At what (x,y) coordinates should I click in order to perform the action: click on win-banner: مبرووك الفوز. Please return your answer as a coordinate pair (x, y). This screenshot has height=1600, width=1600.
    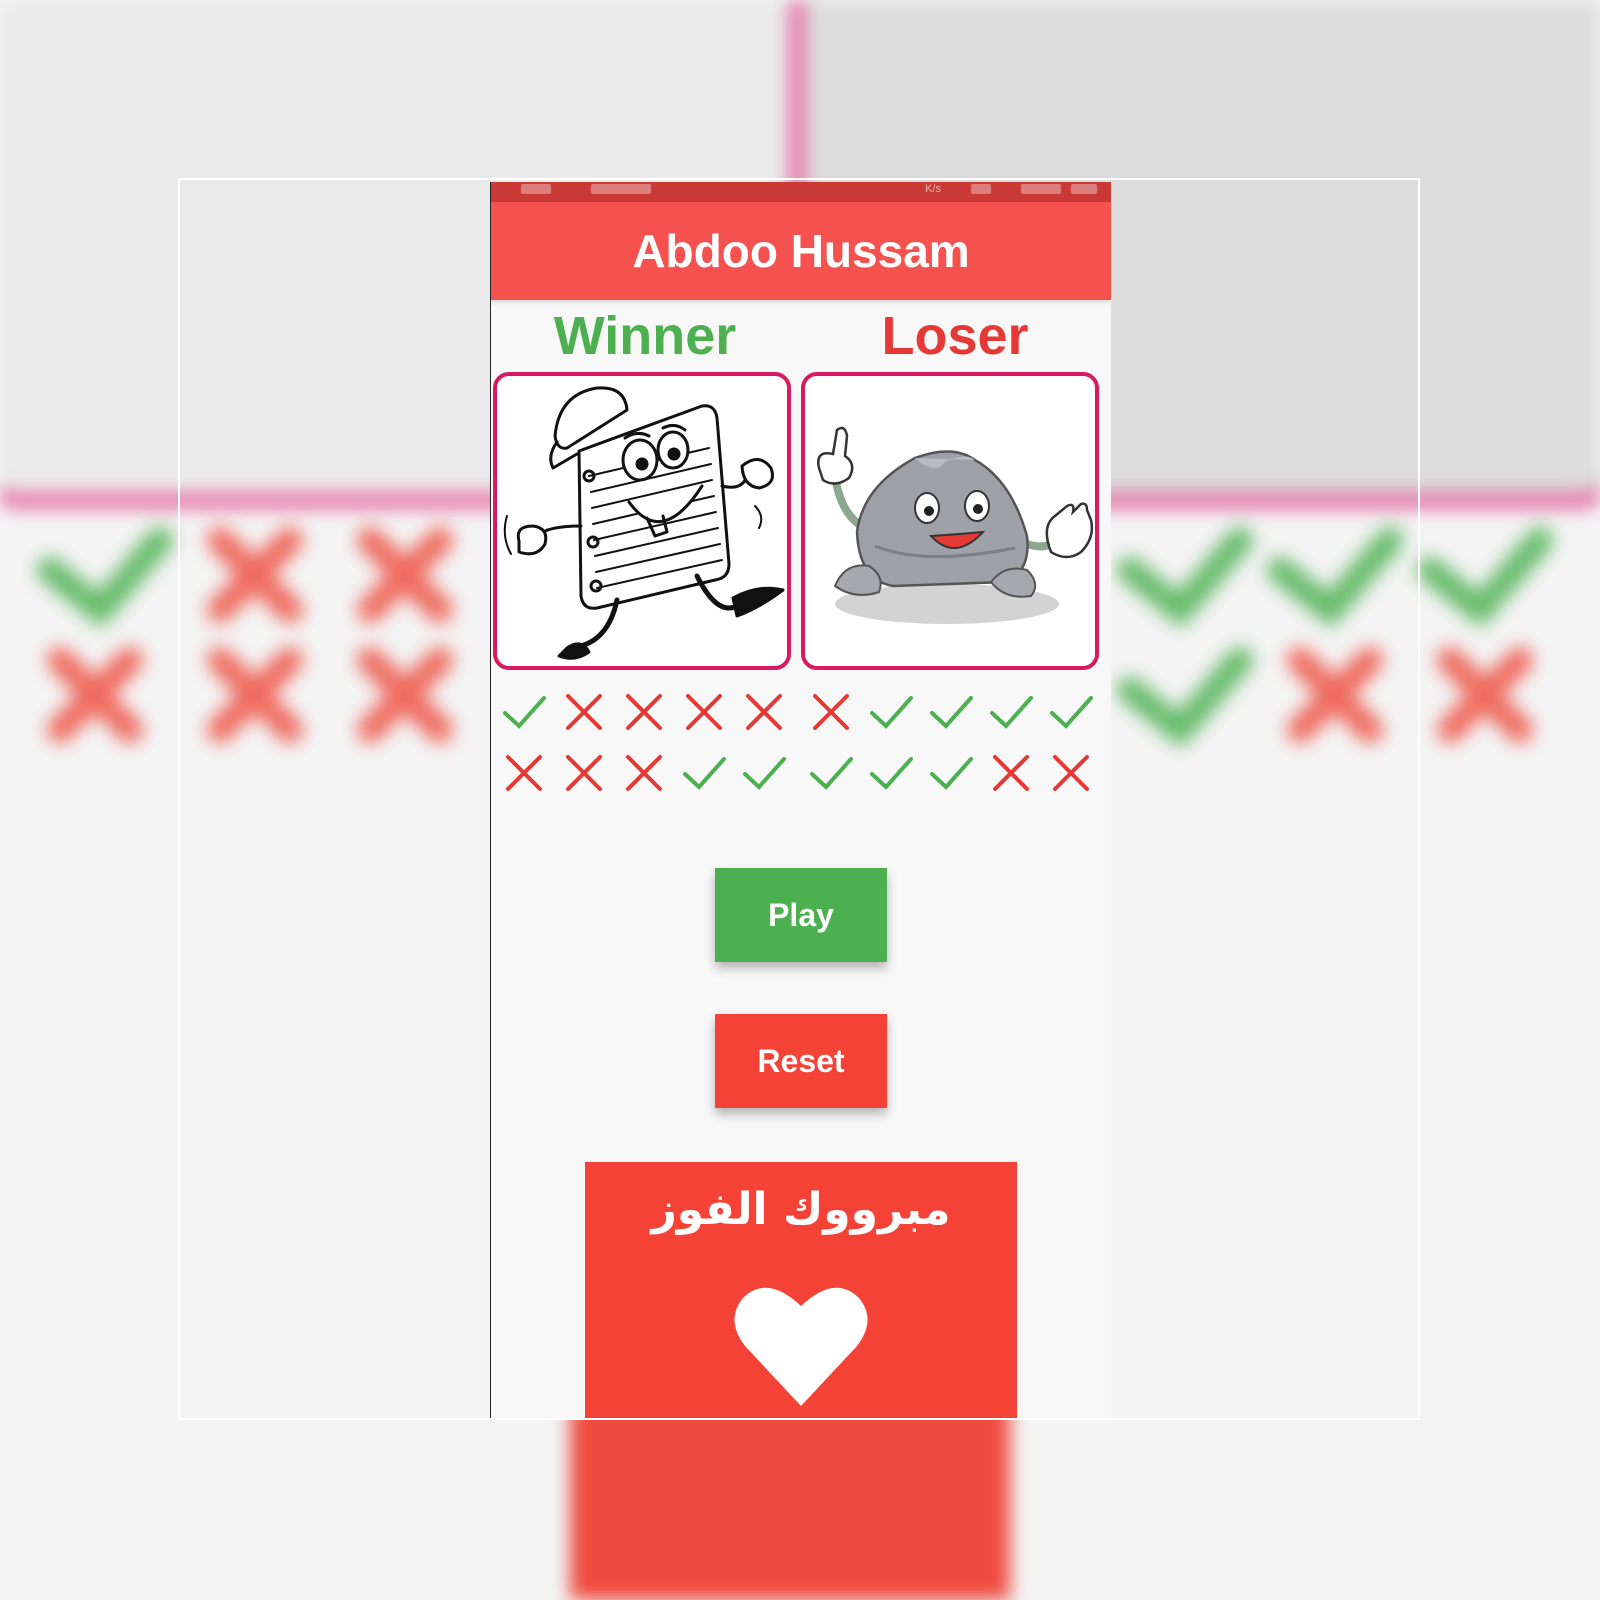
    Looking at the image, I should click on (801, 1290).